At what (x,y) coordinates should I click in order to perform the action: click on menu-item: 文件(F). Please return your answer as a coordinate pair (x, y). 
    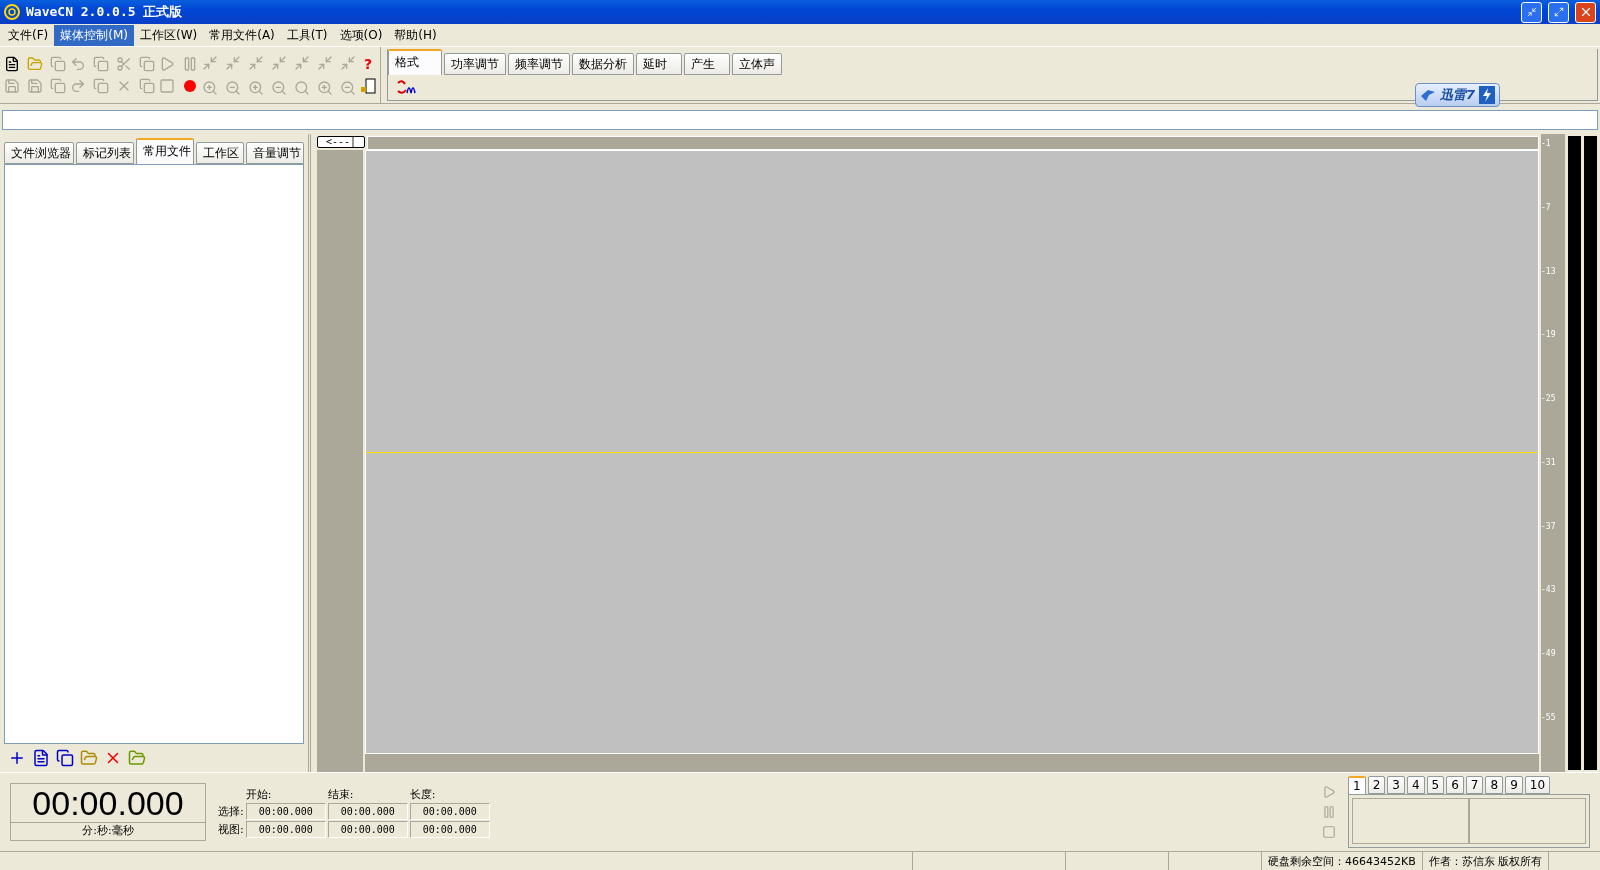
    Looking at the image, I should click on (28, 35).